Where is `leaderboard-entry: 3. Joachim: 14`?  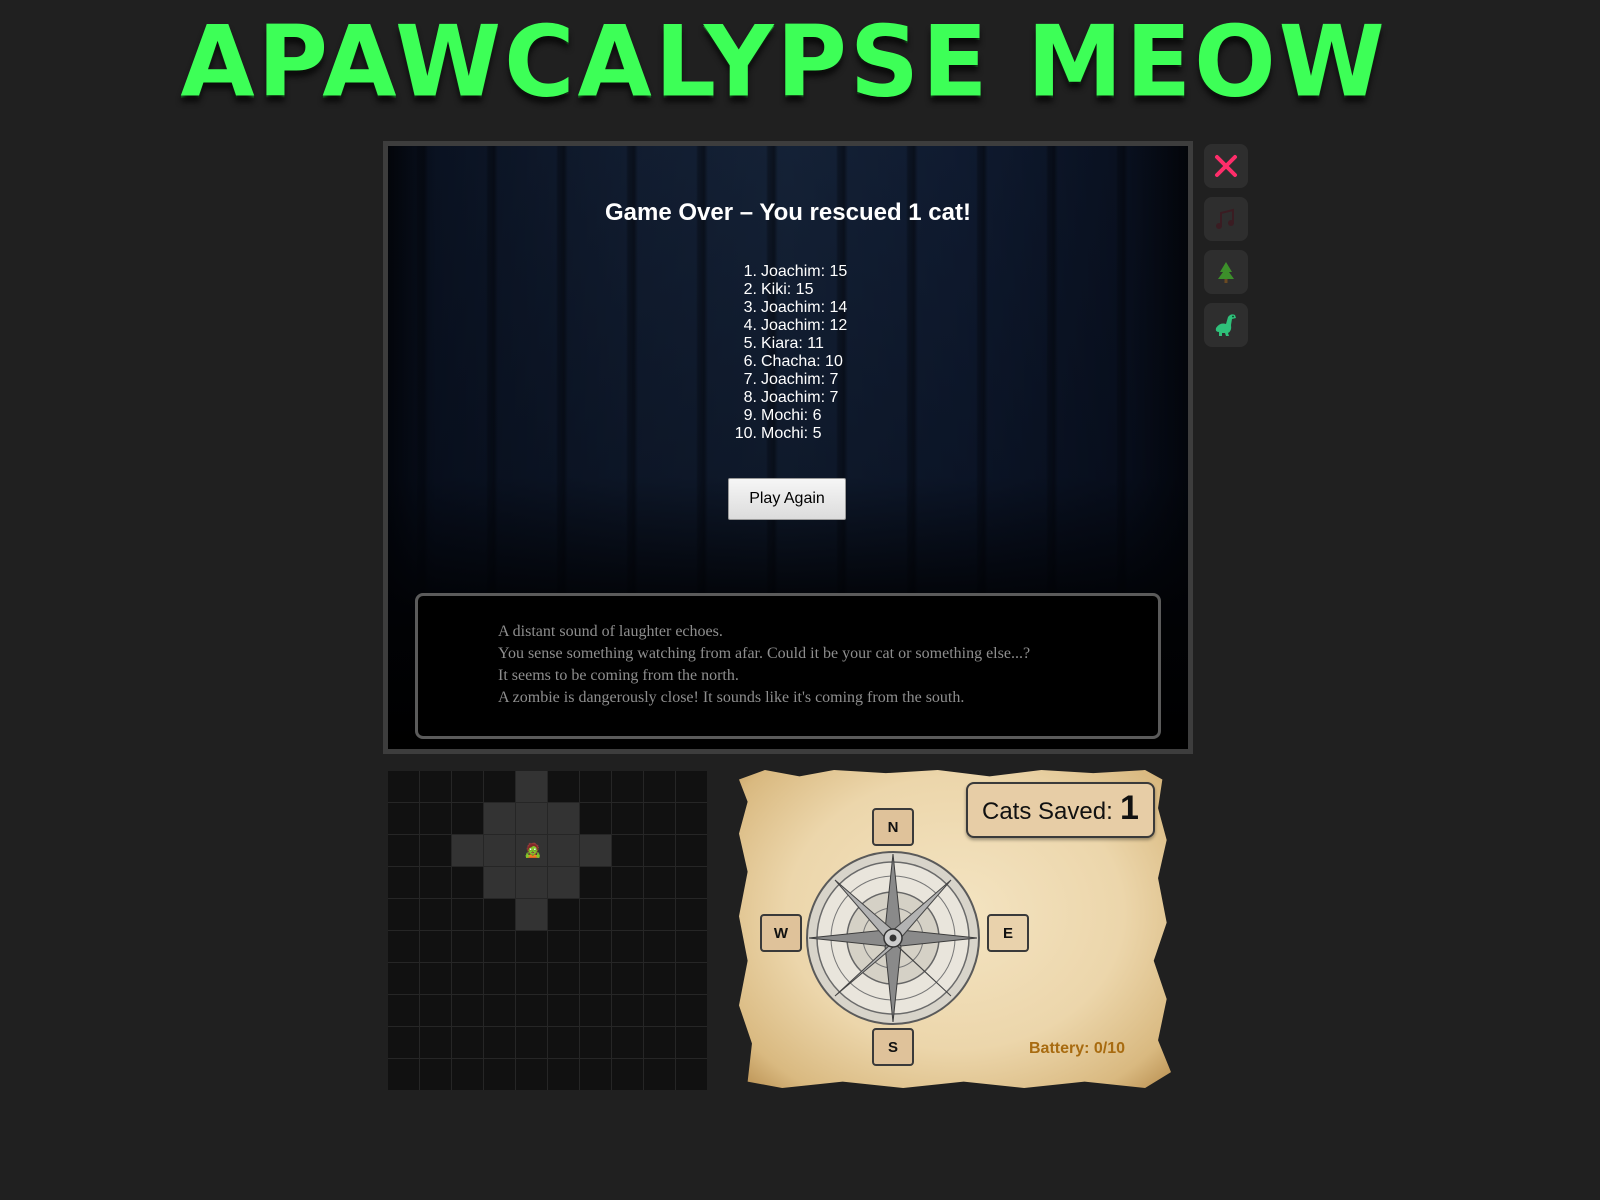 leaderboard-entry: 3. Joachim: 14 is located at coordinates (795, 307).